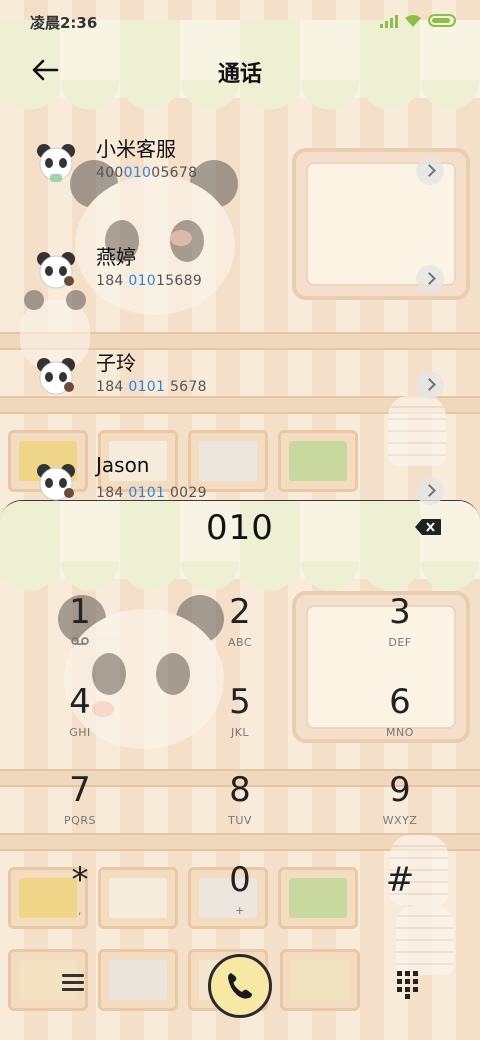  What do you see at coordinates (80, 642) in the screenshot?
I see `voicemail-icon` at bounding box center [80, 642].